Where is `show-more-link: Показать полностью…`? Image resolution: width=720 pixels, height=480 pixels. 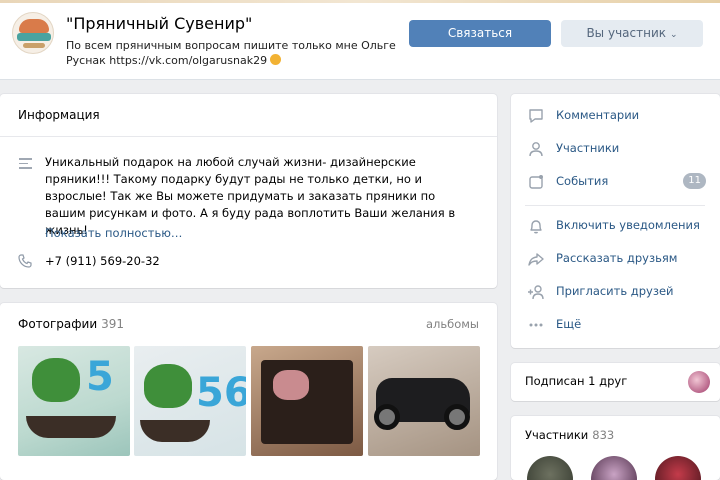 show-more-link: Показать полностью… is located at coordinates (113, 233).